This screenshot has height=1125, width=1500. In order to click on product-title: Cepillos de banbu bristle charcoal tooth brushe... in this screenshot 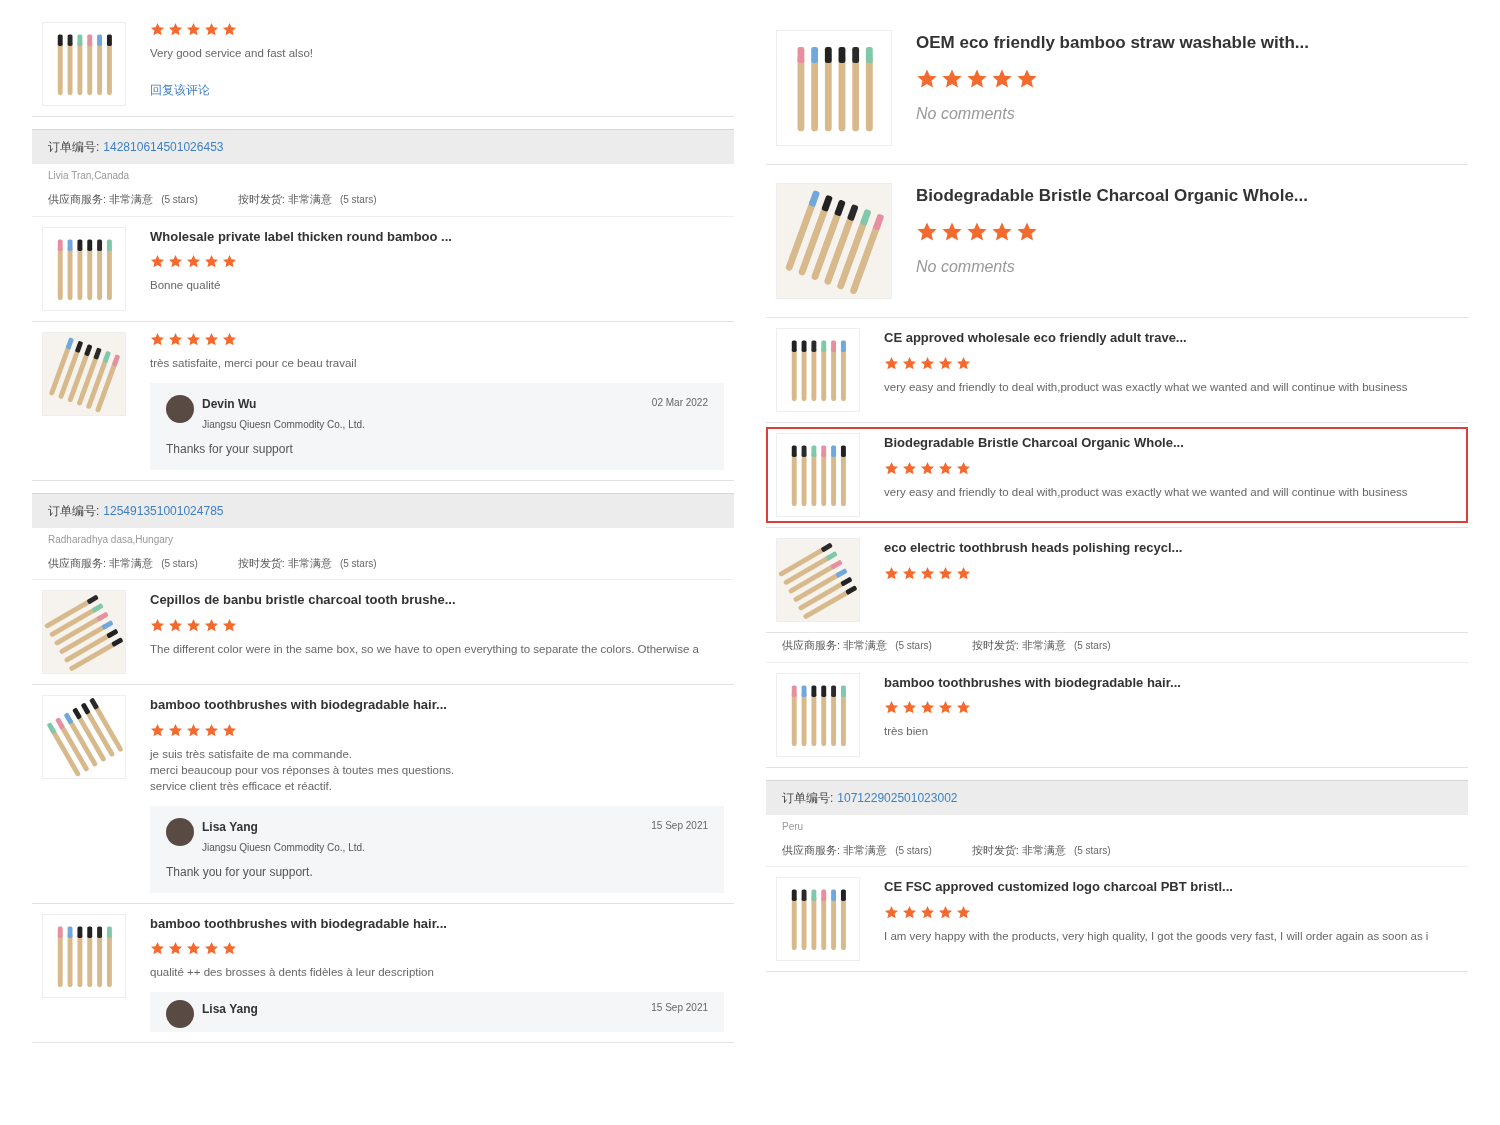, I will do `click(437, 600)`.